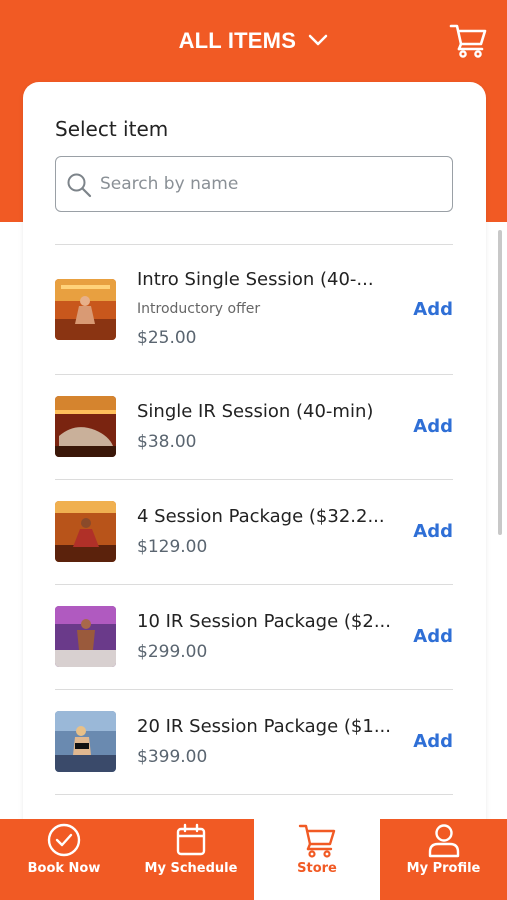  I want to click on item-price: $129.00, so click(172, 547).